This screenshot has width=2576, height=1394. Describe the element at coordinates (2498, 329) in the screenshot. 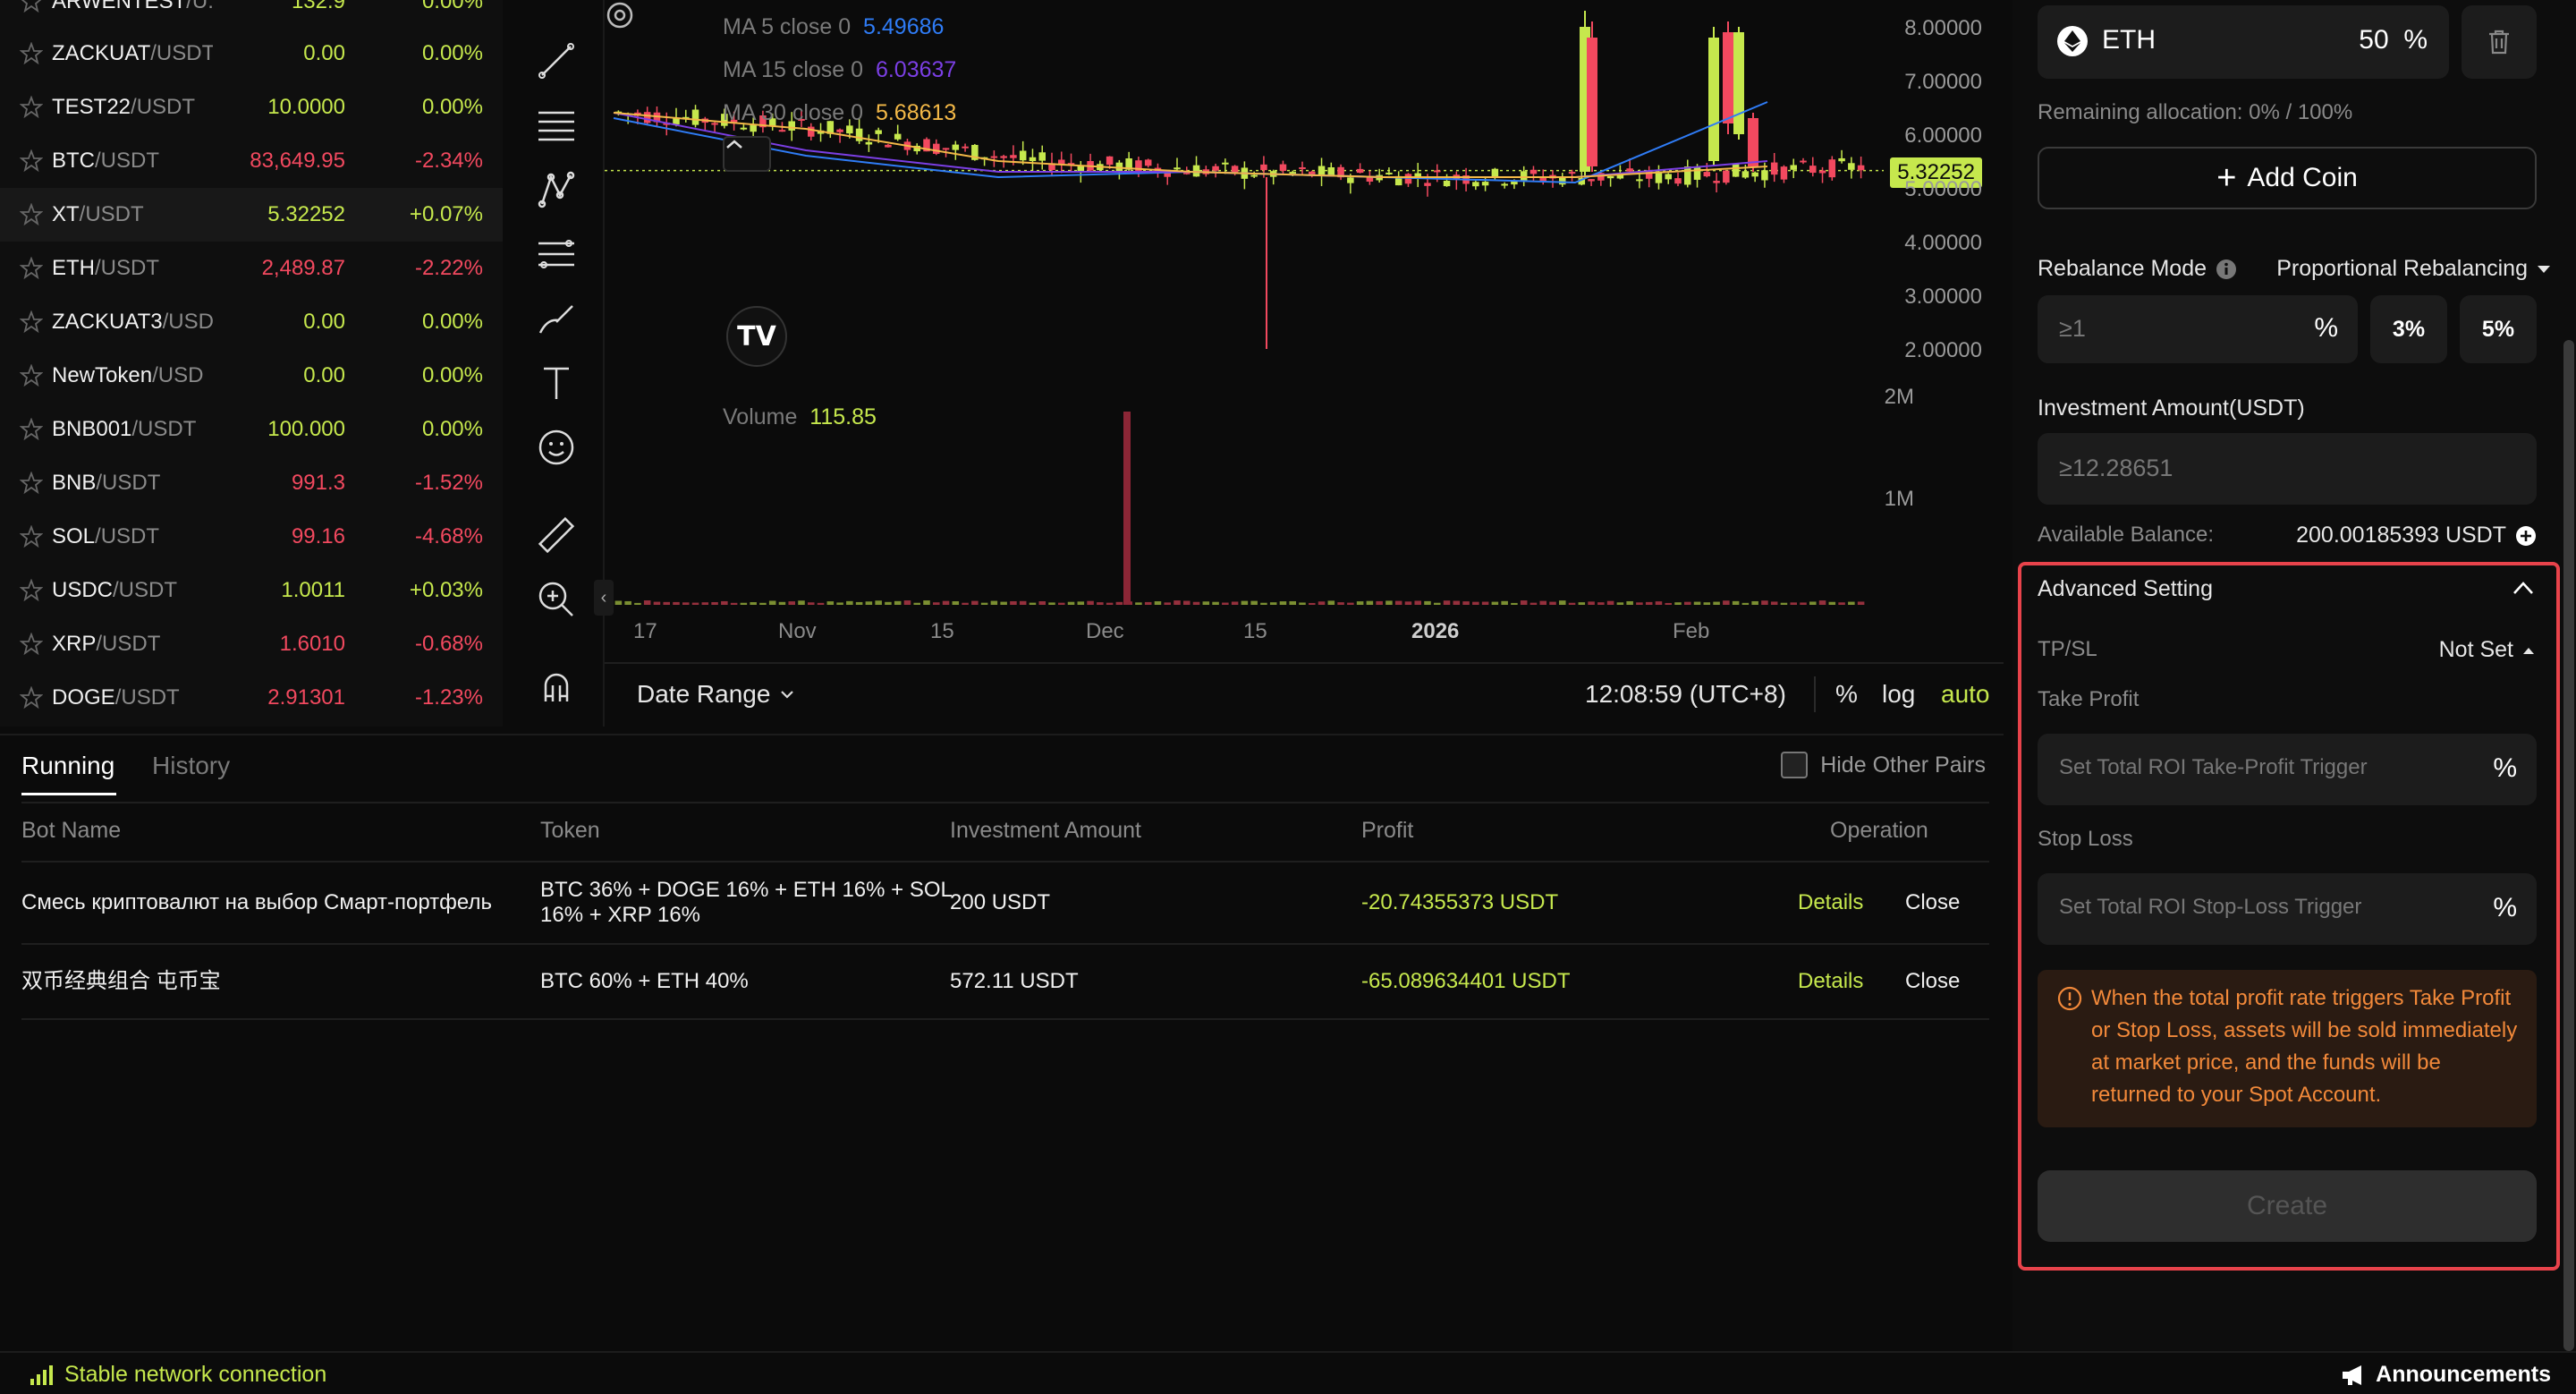

I see `threshold-chip-5: 5%` at that location.